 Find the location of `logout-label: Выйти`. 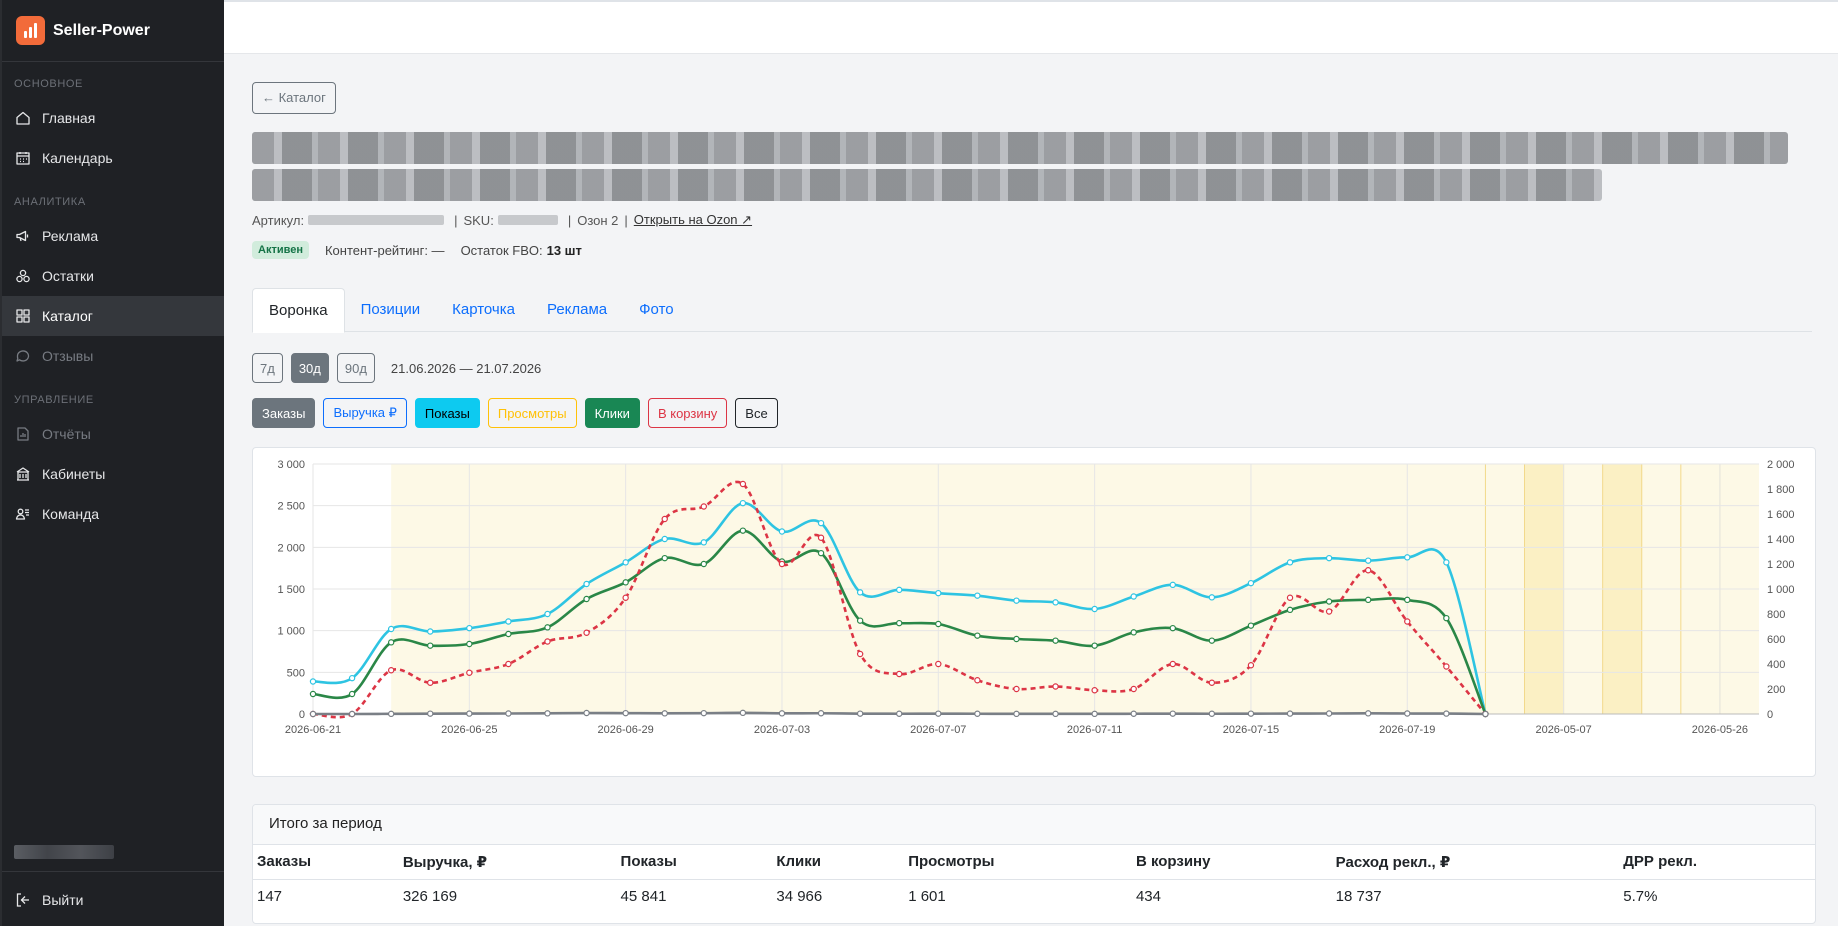

logout-label: Выйти is located at coordinates (63, 900).